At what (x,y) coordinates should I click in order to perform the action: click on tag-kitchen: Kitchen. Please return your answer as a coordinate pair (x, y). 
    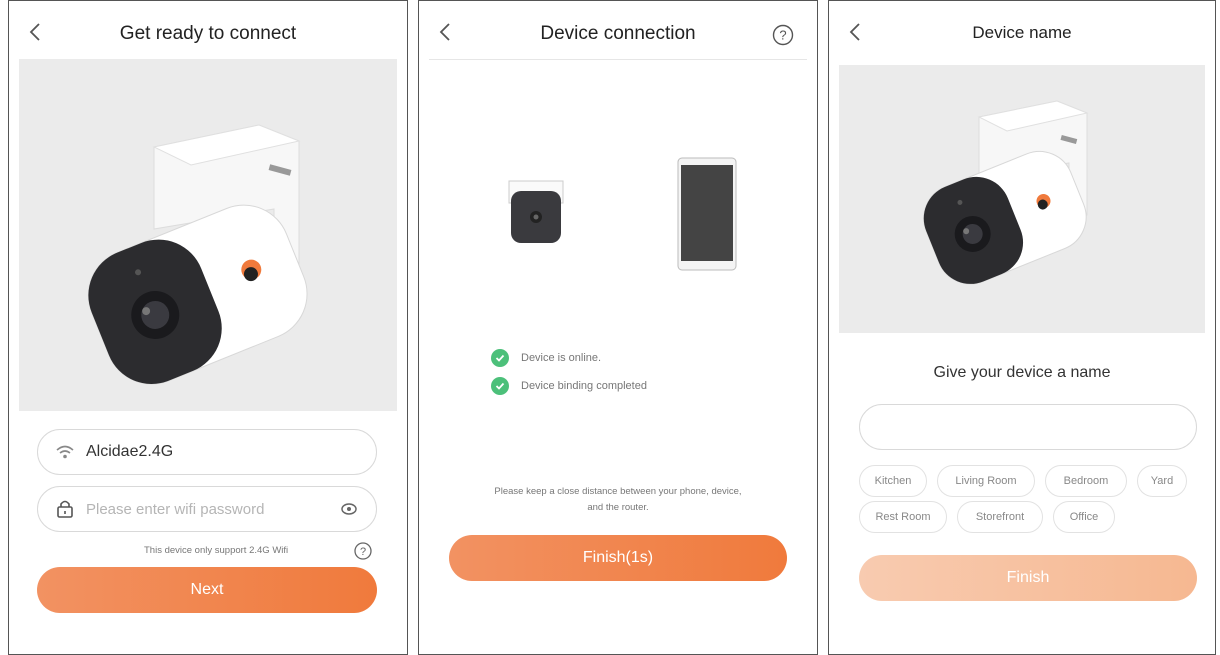
    Looking at the image, I should click on (893, 481).